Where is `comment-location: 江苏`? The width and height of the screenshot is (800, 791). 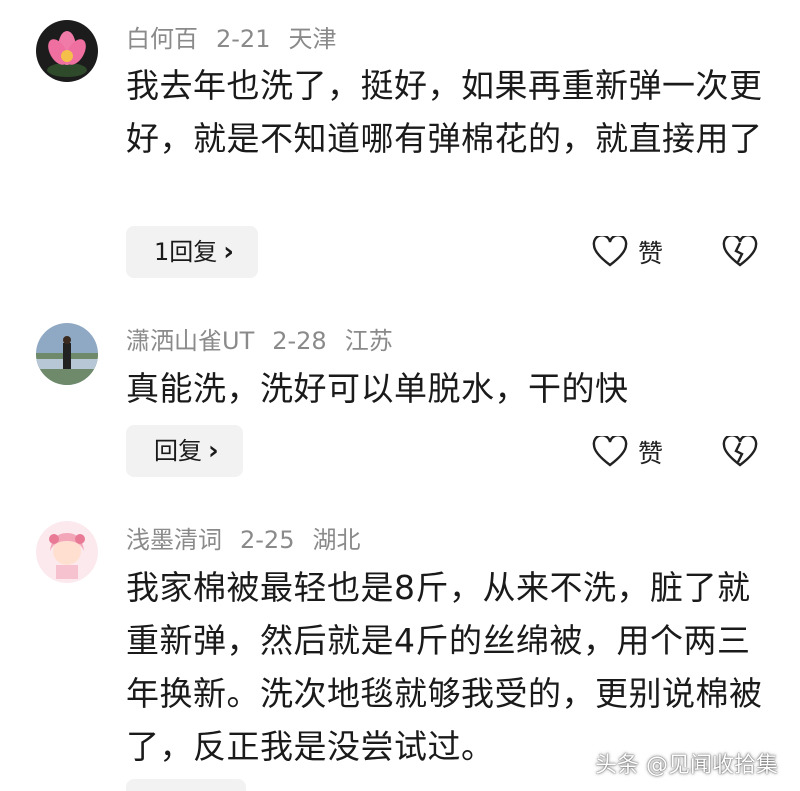
comment-location: 江苏 is located at coordinates (368, 341).